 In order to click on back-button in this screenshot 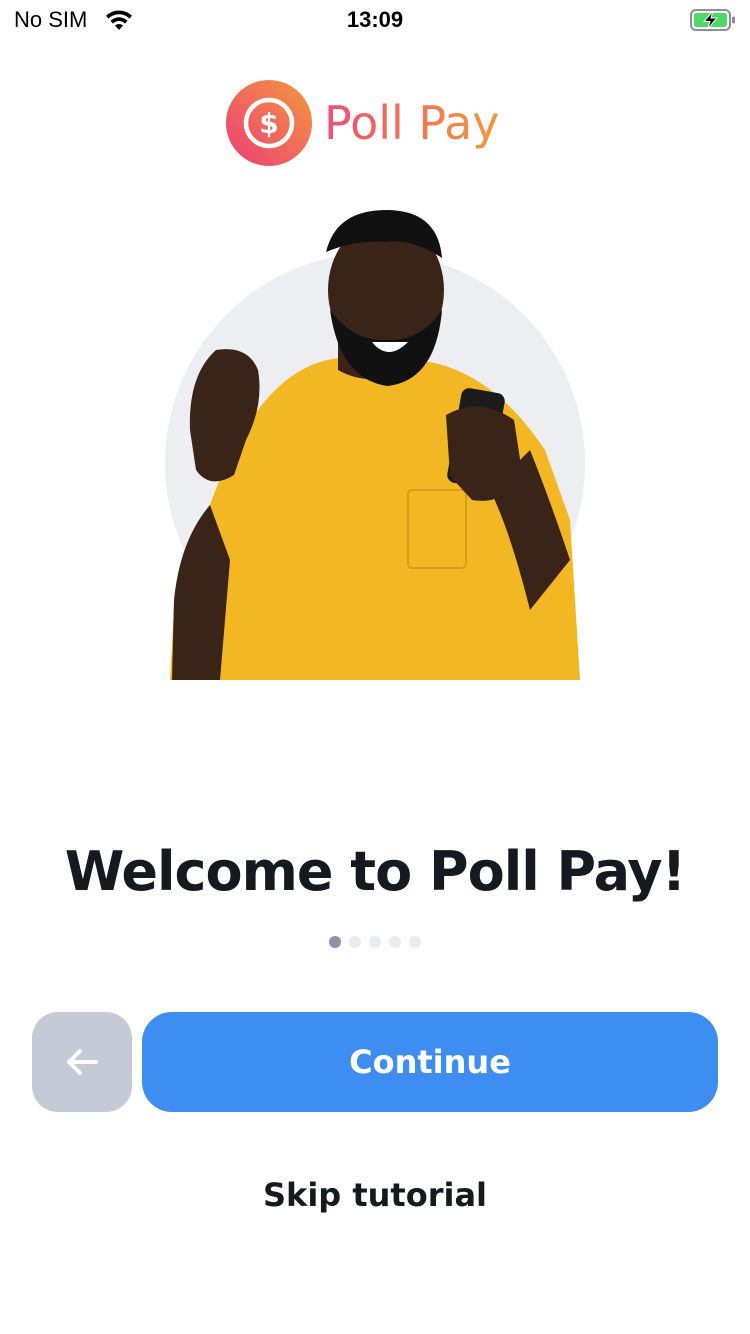, I will do `click(82, 1062)`.